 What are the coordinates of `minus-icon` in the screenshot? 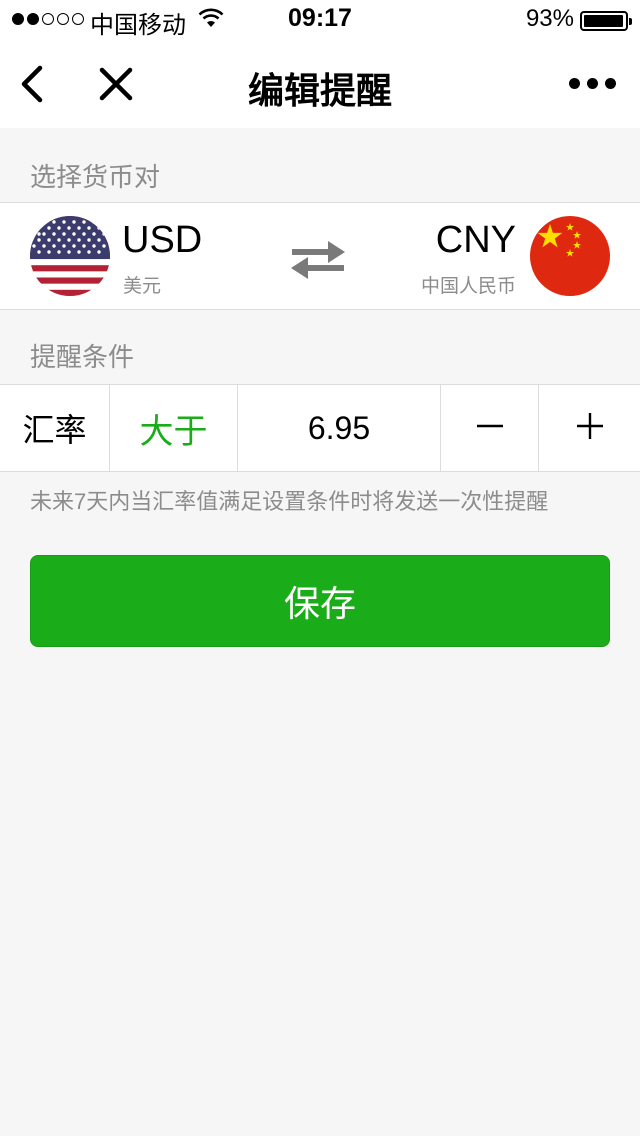 It's located at (490, 428).